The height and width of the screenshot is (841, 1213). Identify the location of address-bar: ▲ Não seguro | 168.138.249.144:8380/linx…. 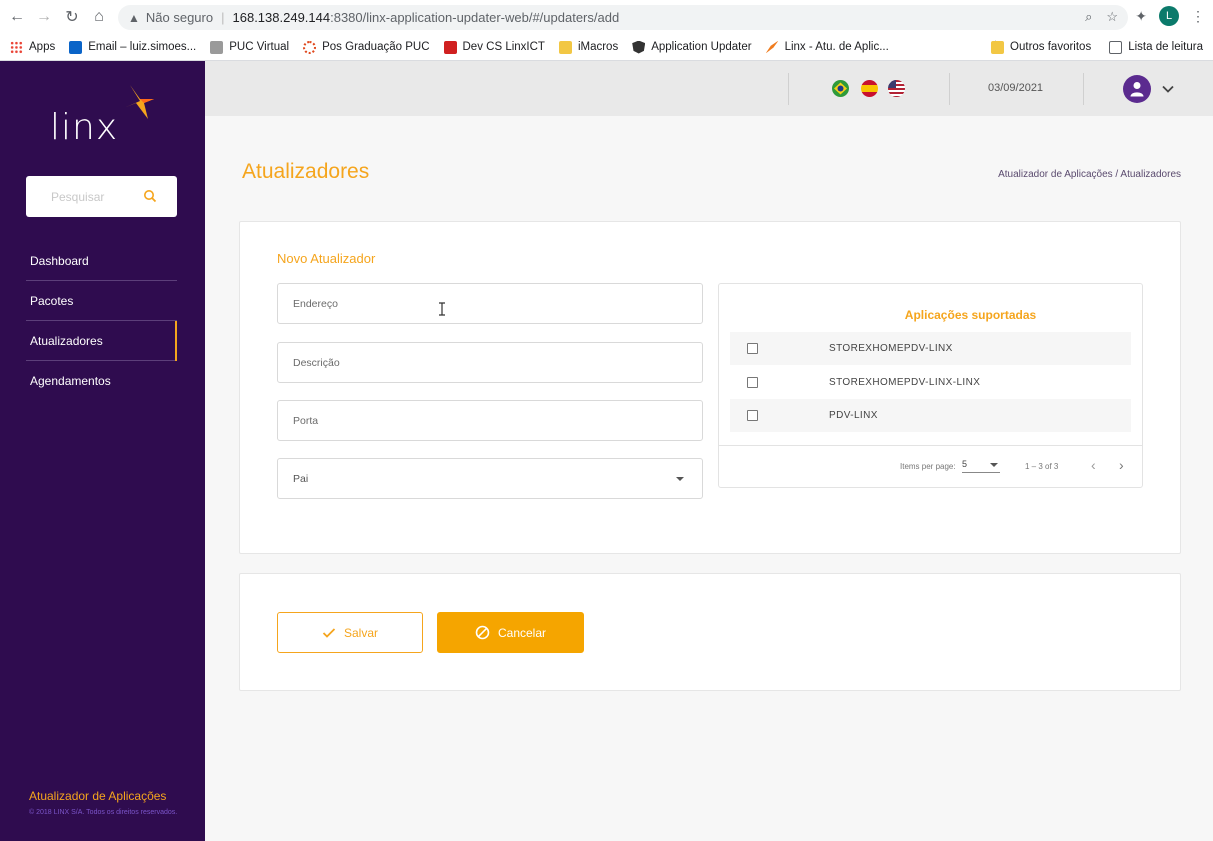
(623, 17).